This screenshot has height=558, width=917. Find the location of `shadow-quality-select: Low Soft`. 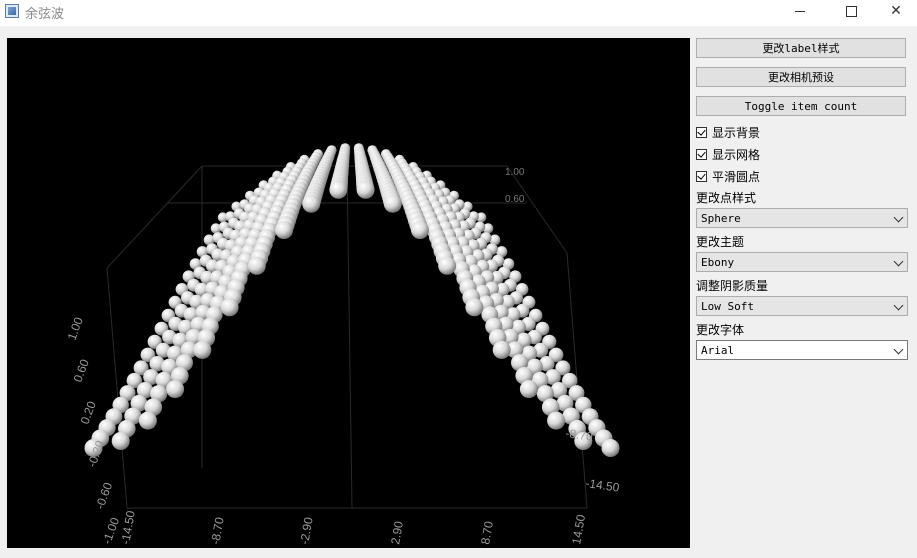

shadow-quality-select: Low Soft is located at coordinates (802, 306).